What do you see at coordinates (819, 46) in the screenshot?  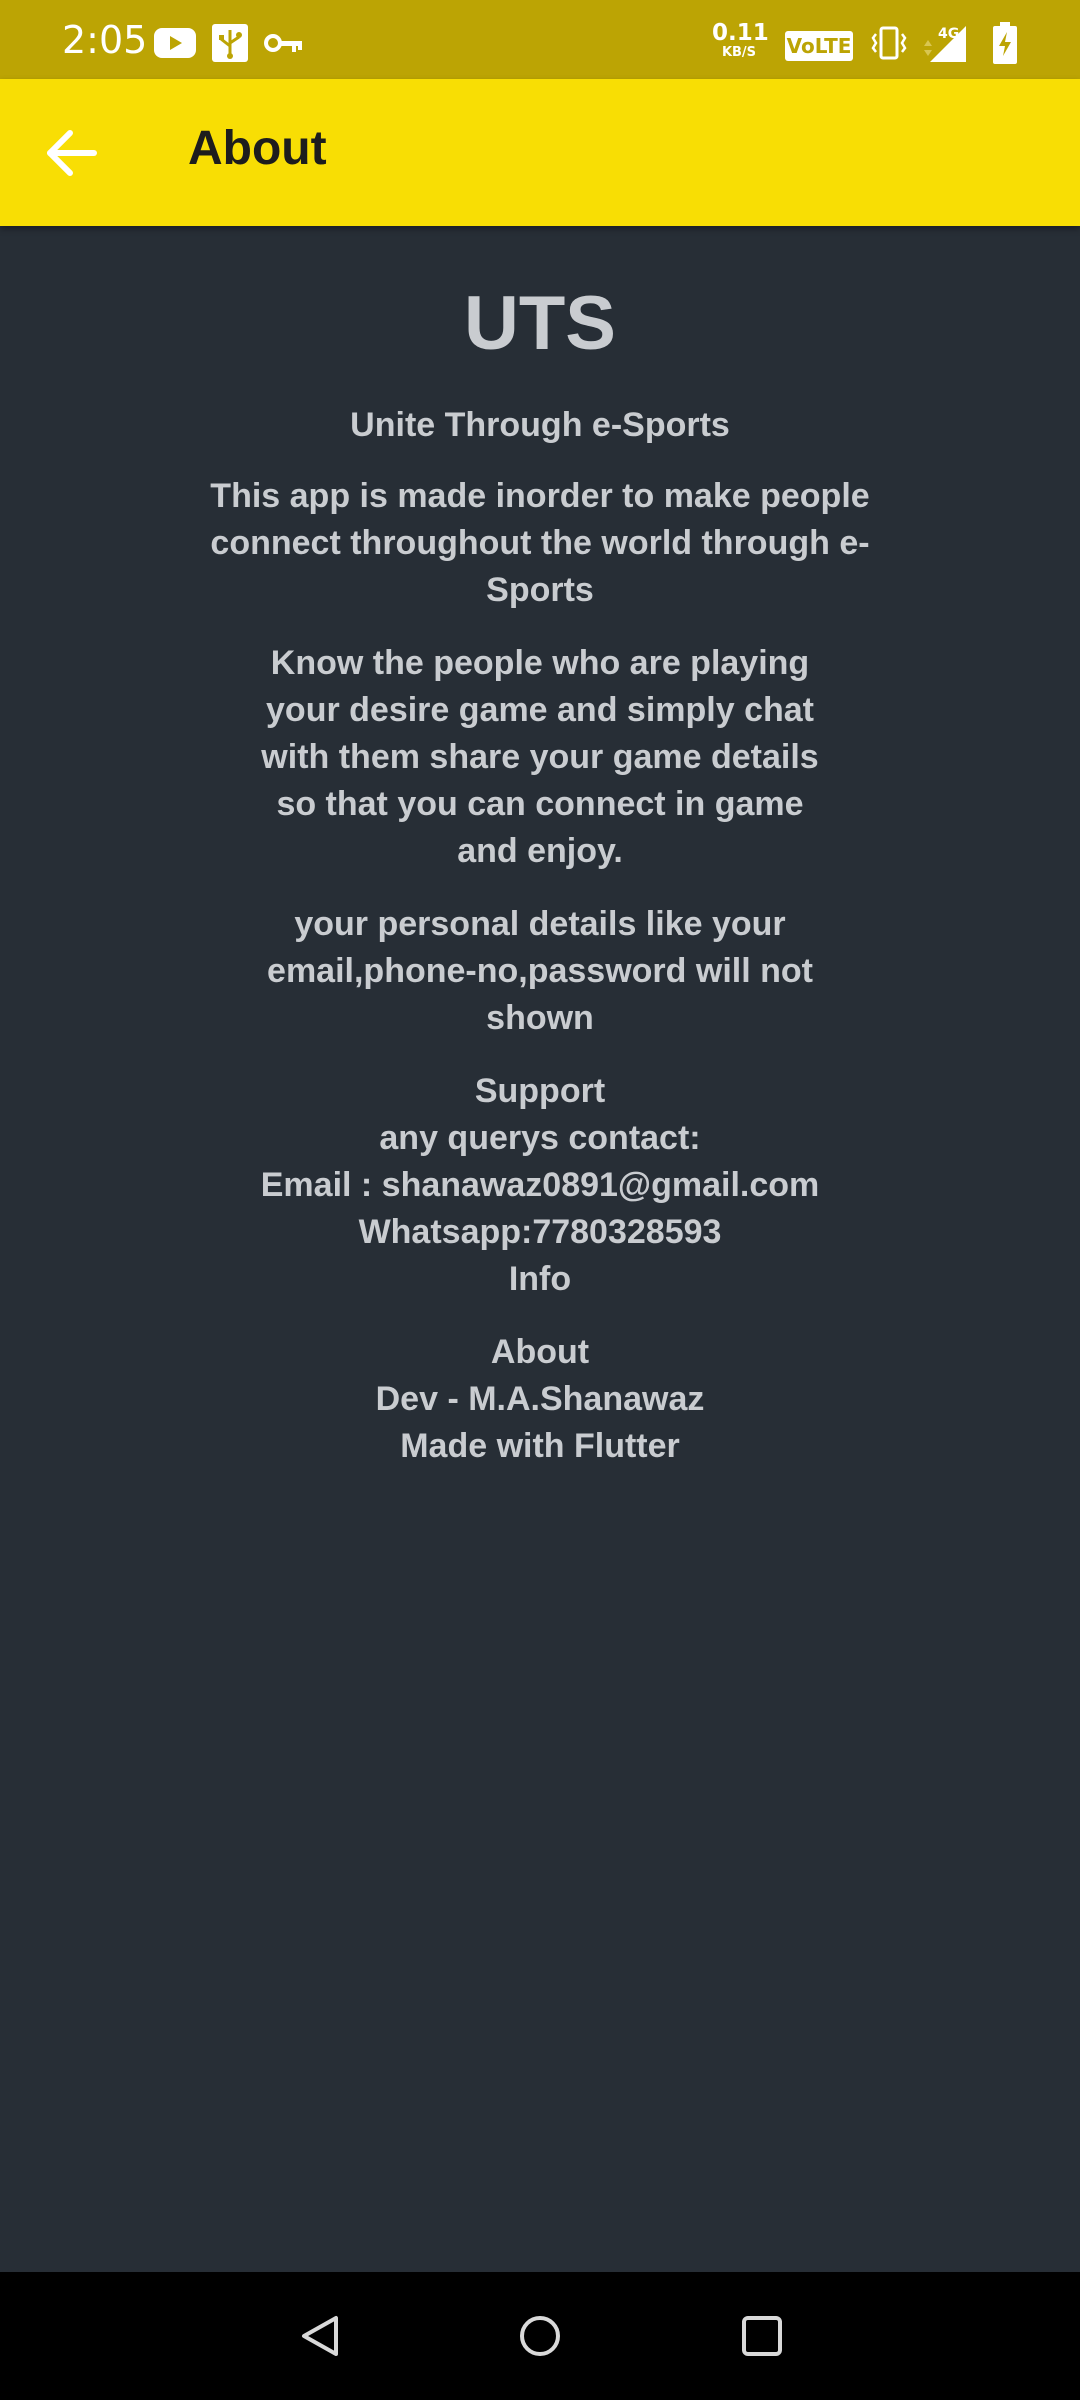 I see `volte-badge: VoLTE` at bounding box center [819, 46].